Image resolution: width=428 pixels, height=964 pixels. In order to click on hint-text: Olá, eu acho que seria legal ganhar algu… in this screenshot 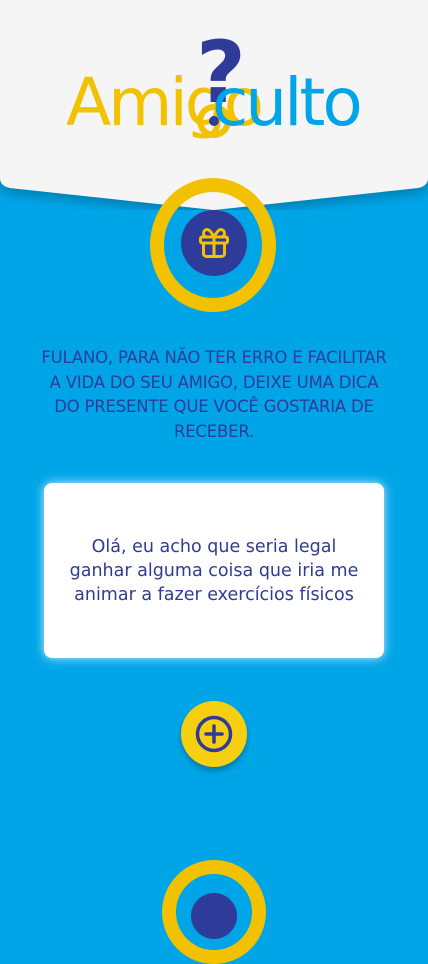, I will do `click(214, 571)`.